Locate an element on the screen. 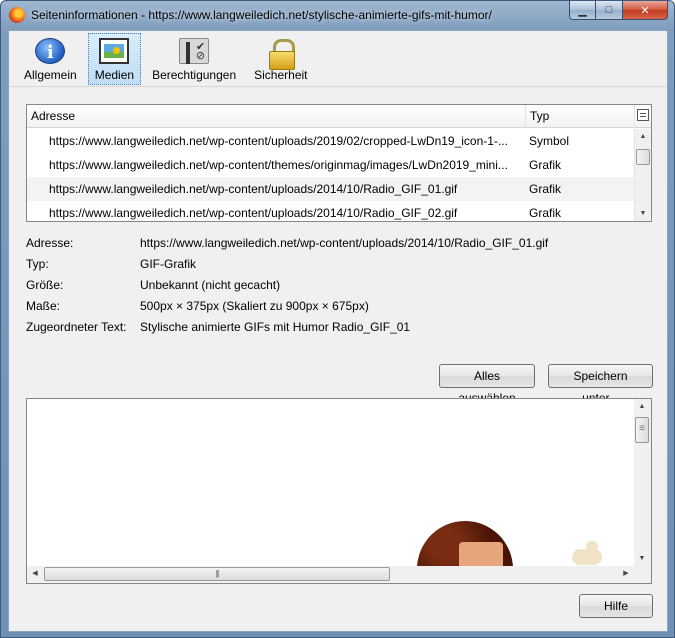 The width and height of the screenshot is (675, 638). maximize-button: □ is located at coordinates (609, 10).